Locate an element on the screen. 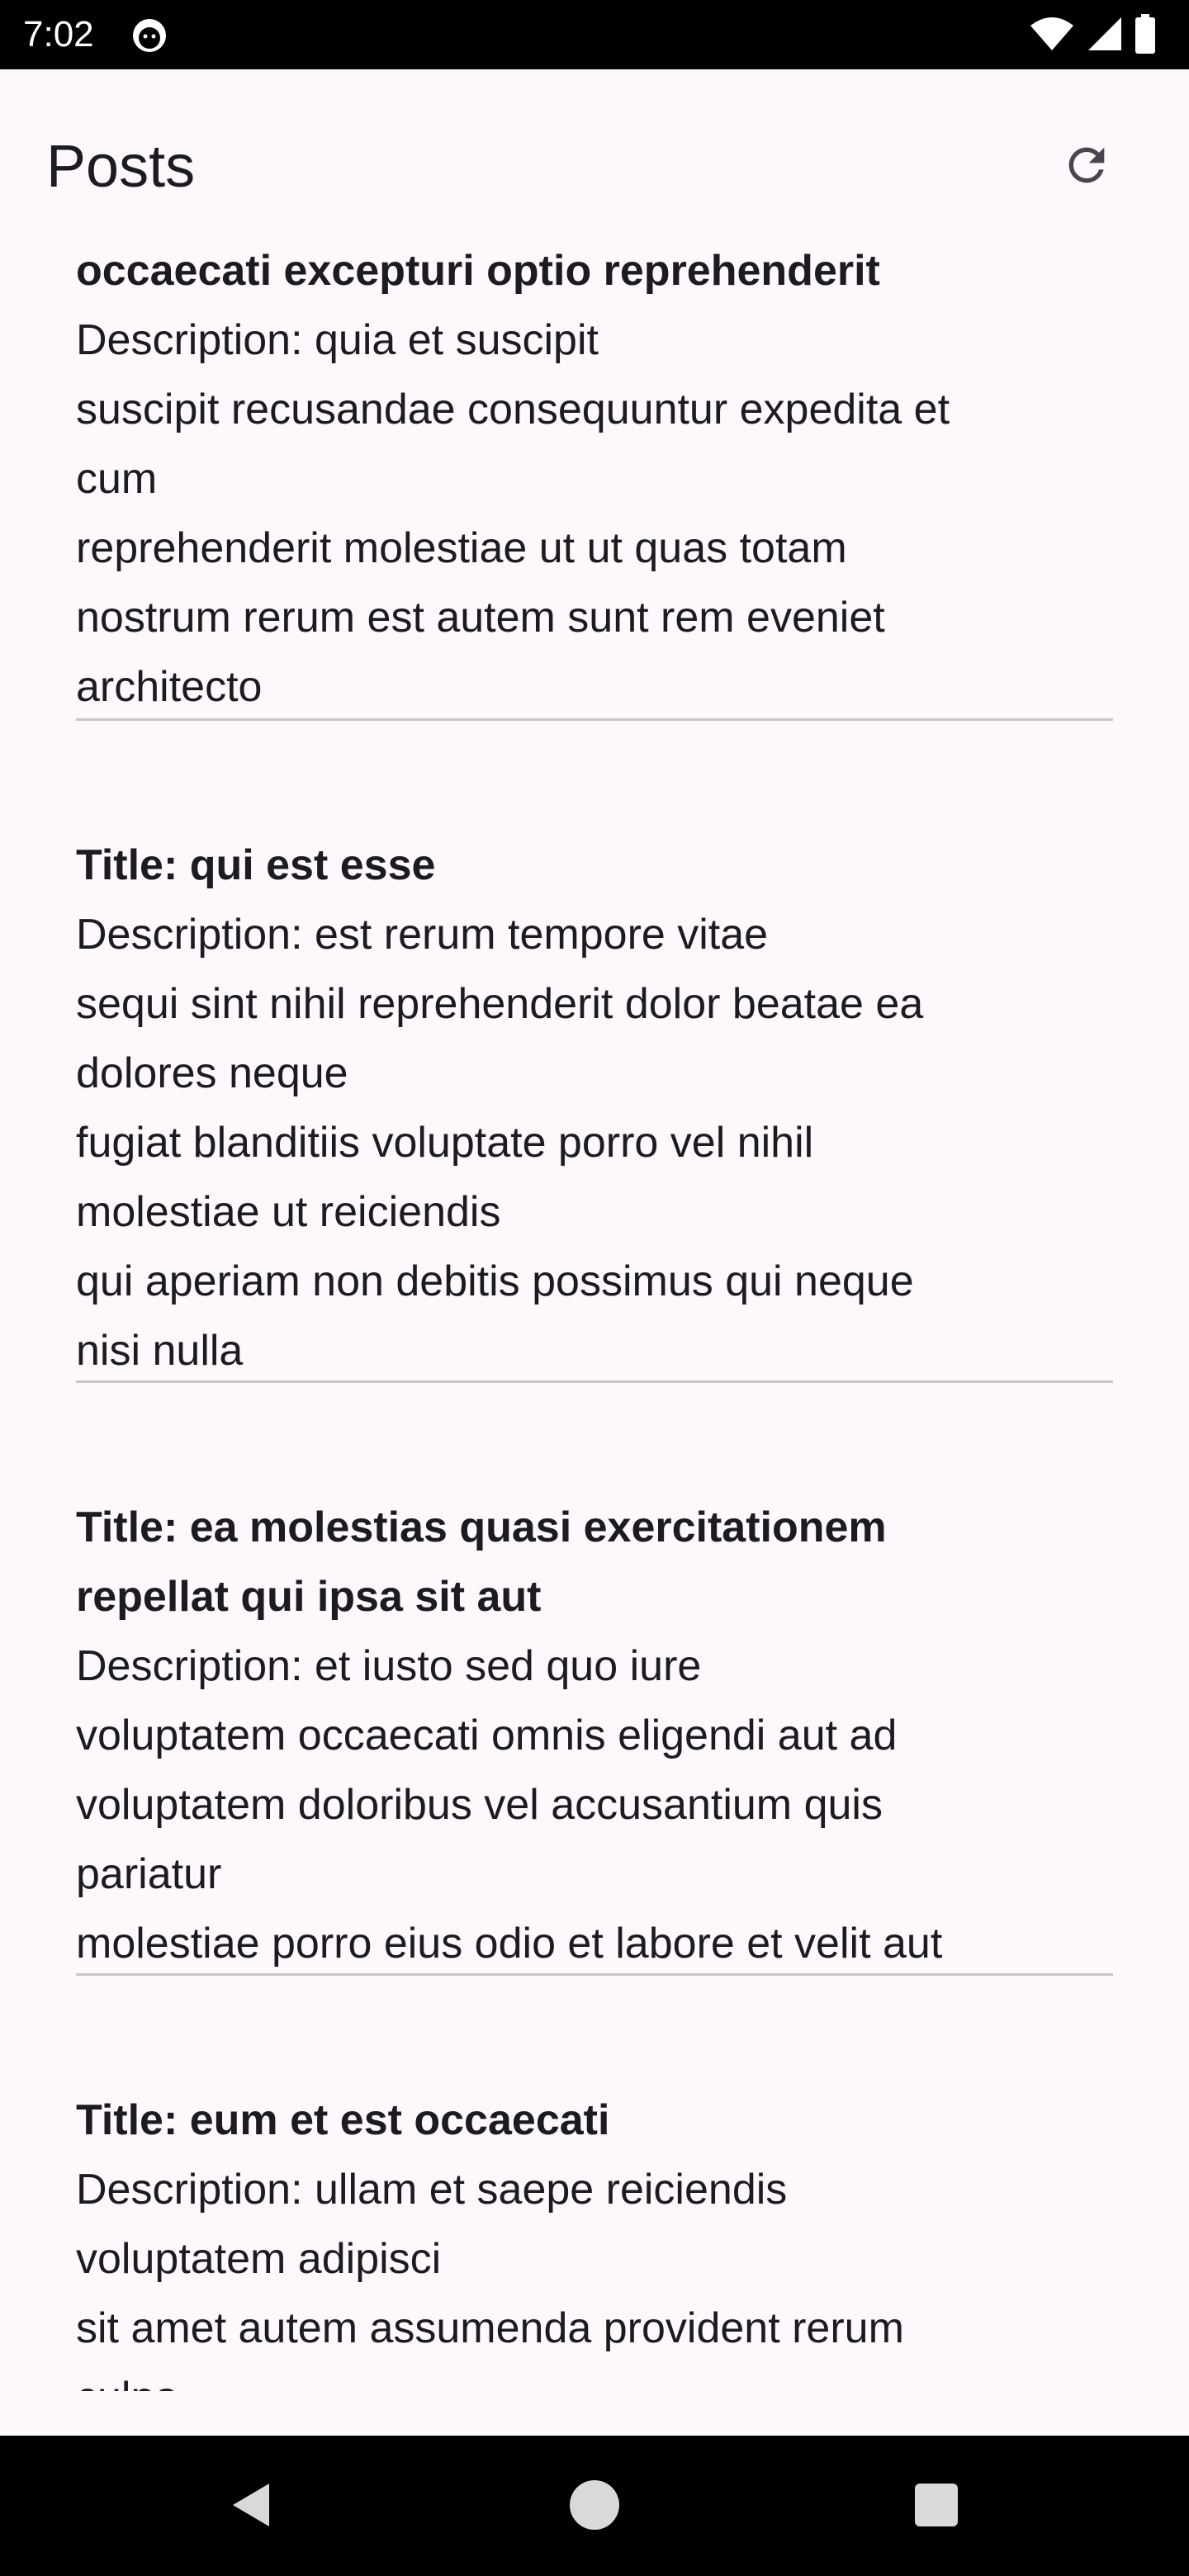 Image resolution: width=1189 pixels, height=2576 pixels. post-title: Title: qui est esse is located at coordinates (256, 865).